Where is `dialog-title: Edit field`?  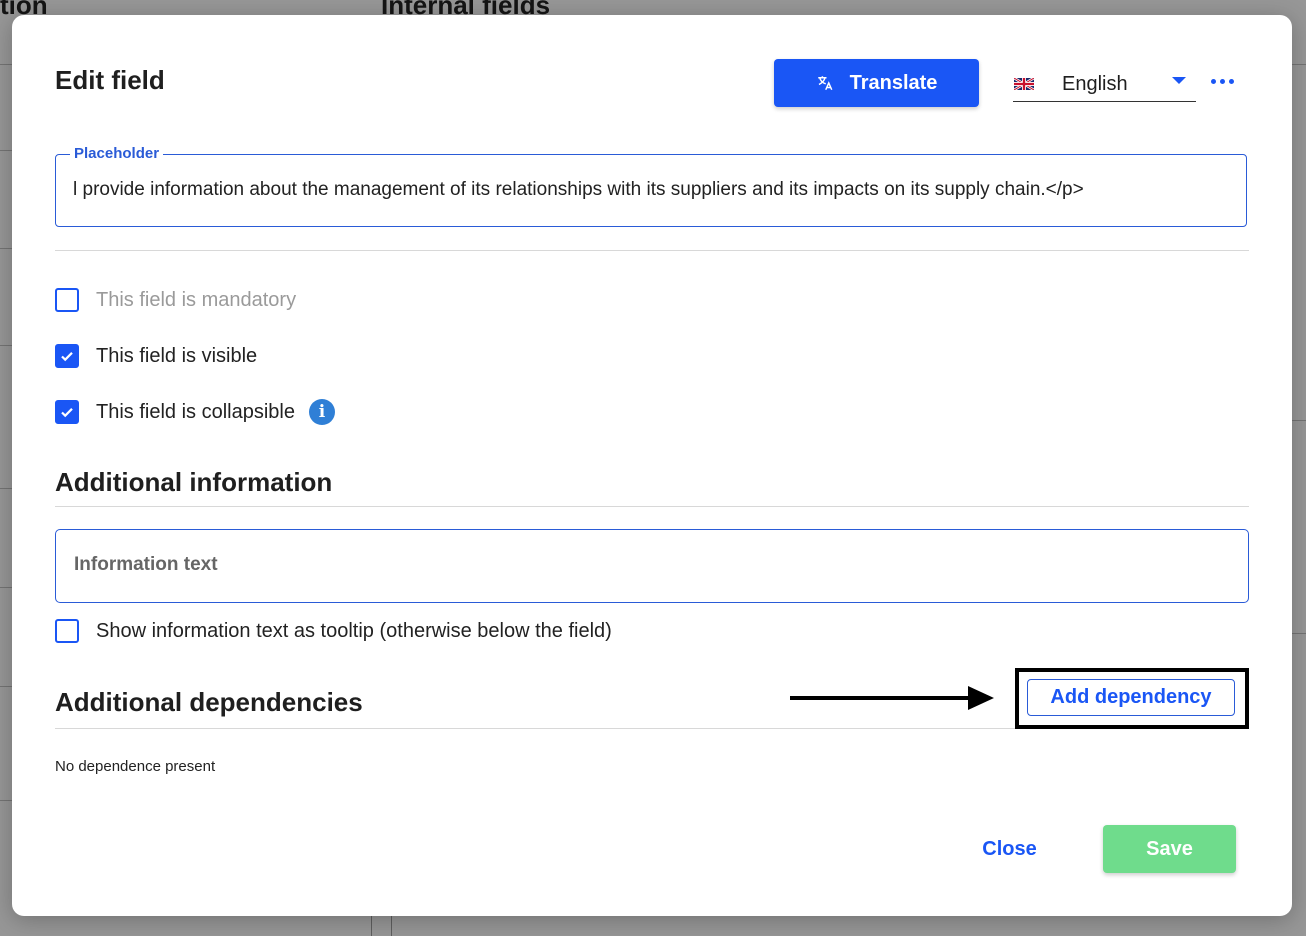
dialog-title: Edit field is located at coordinates (110, 80).